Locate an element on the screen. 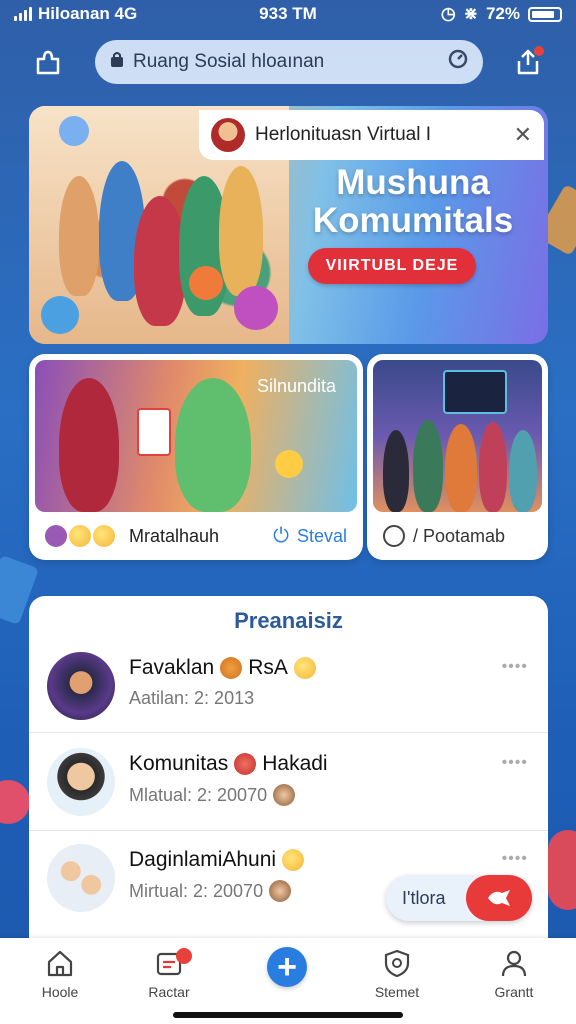 The image size is (576, 1024). add-button: + is located at coordinates (287, 967).